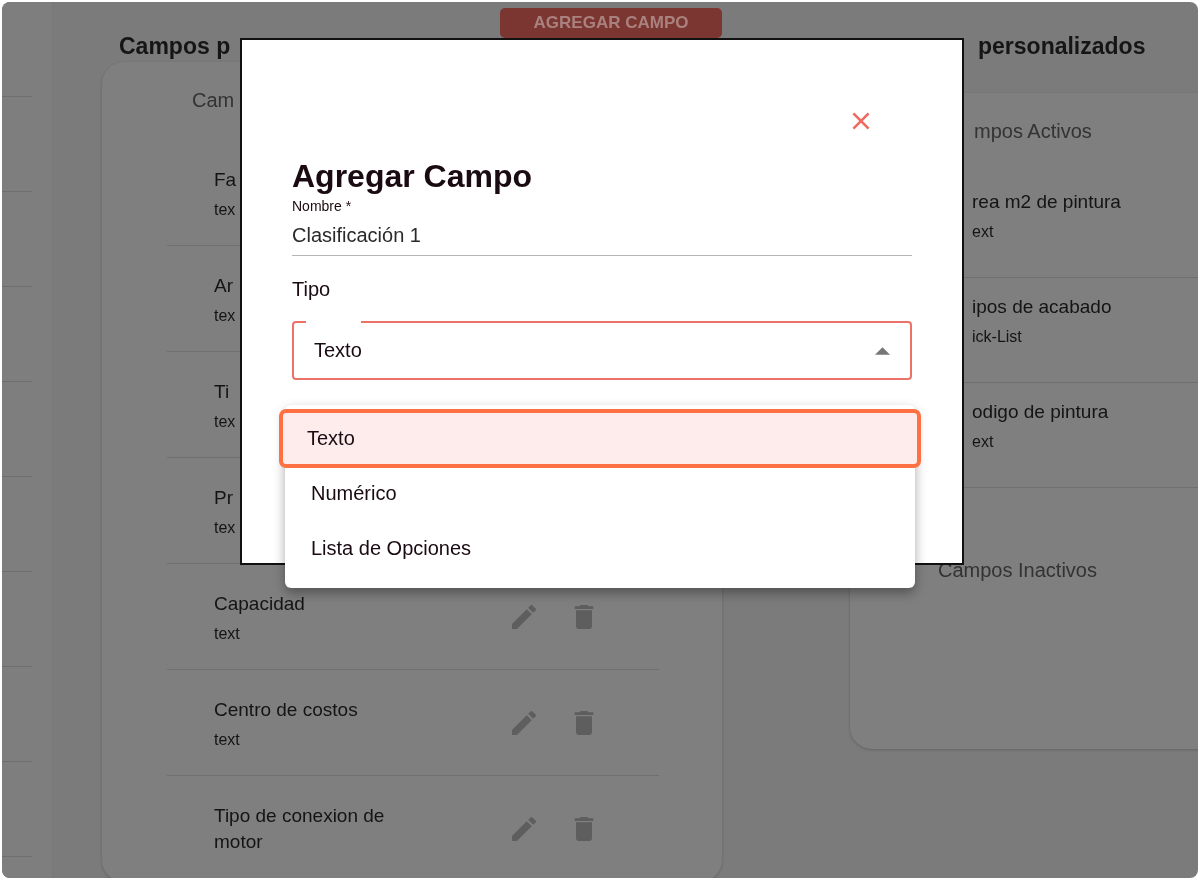  What do you see at coordinates (312, 289) in the screenshot?
I see `field-label: Tipo` at bounding box center [312, 289].